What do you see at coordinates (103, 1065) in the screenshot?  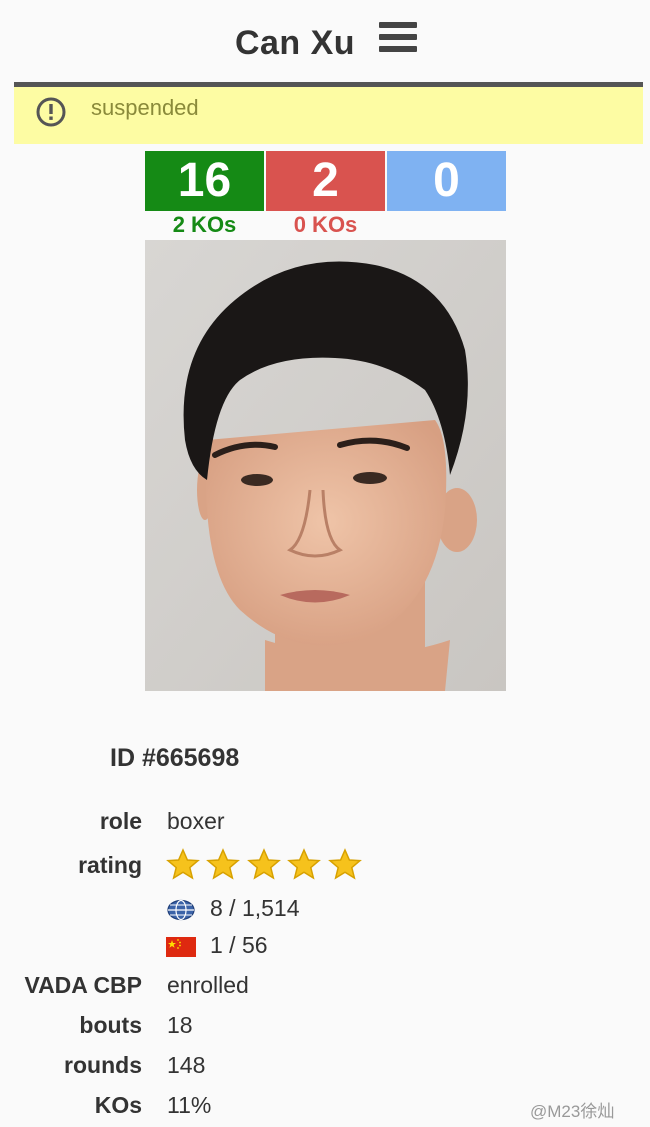 I see `rounds-label: rounds` at bounding box center [103, 1065].